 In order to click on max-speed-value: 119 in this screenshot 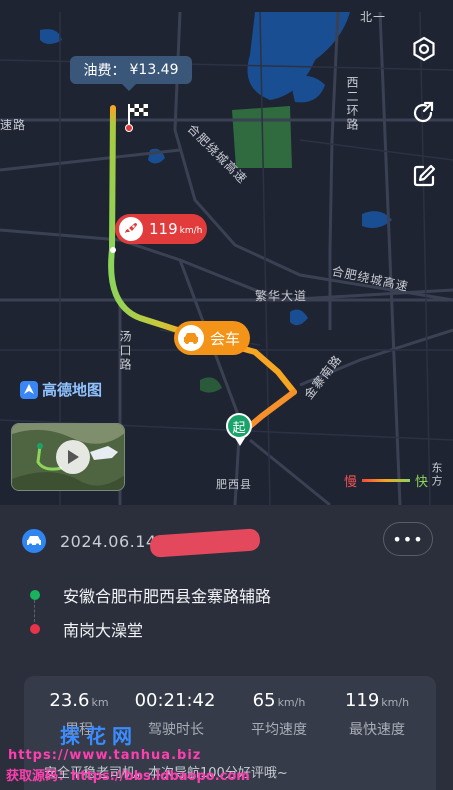, I will do `click(163, 229)`.